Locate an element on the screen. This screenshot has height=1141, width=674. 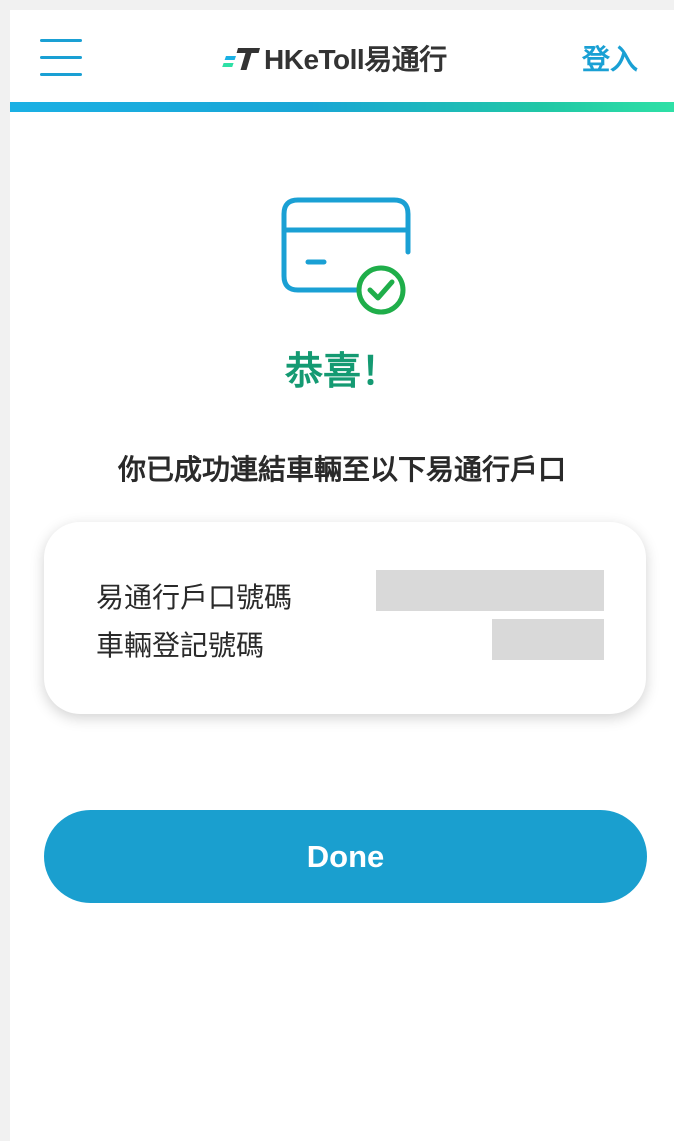
header: HKeToll易通行 登入 is located at coordinates (342, 56).